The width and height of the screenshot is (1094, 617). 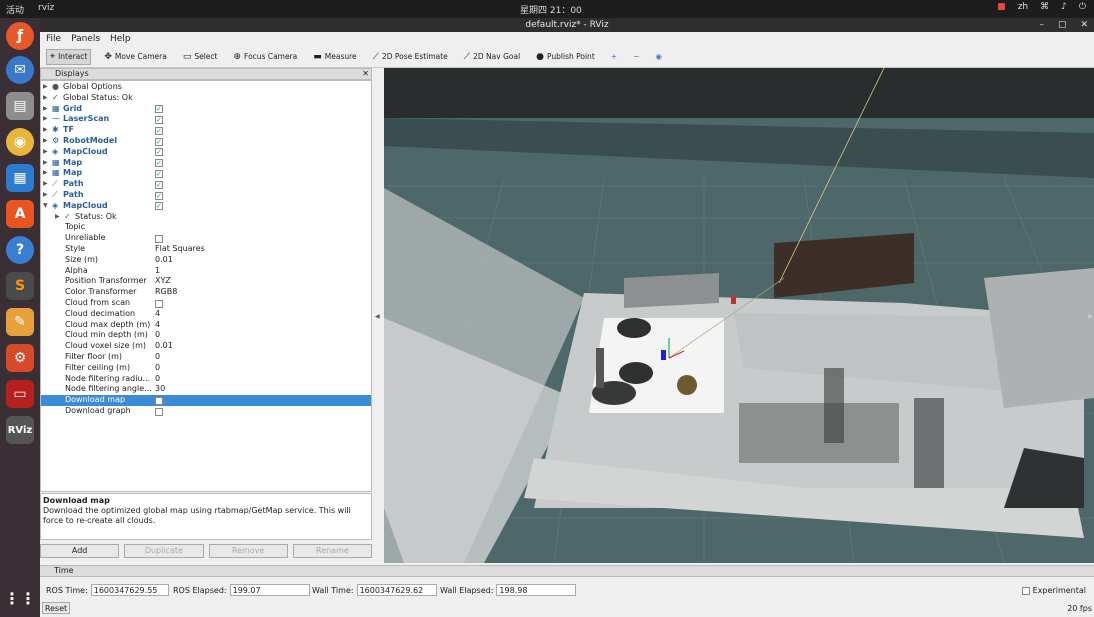 What do you see at coordinates (20, 142) in the screenshot?
I see `rhythmbox-icon: ◉` at bounding box center [20, 142].